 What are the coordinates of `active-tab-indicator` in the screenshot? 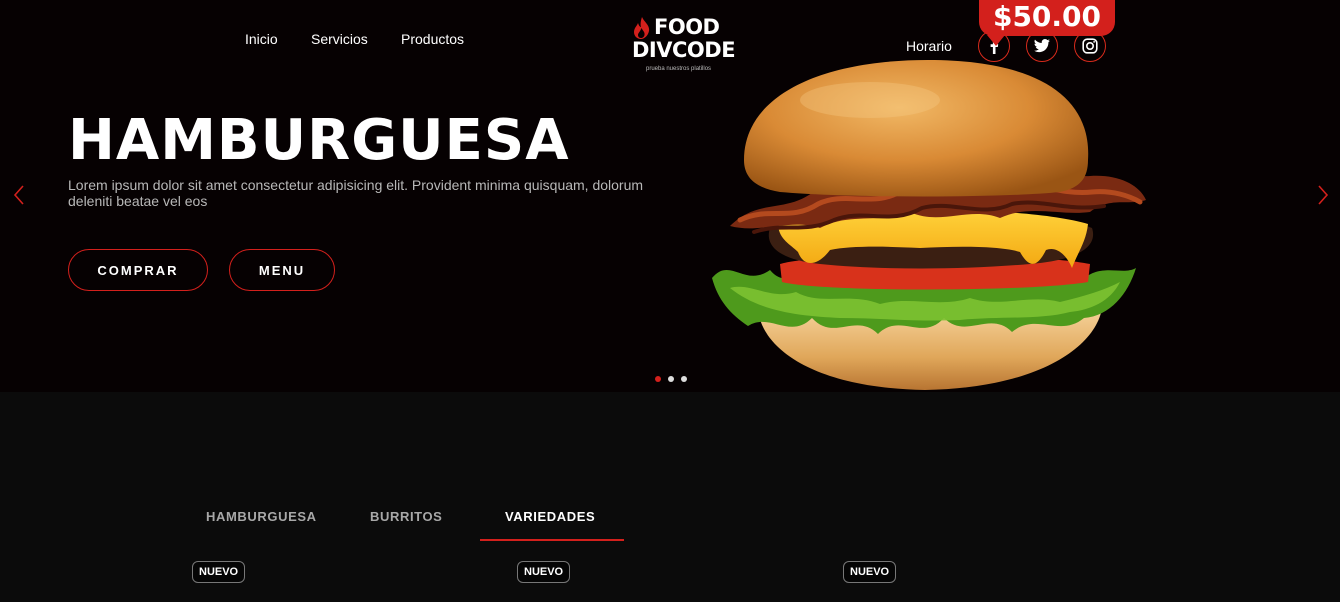 It's located at (552, 540).